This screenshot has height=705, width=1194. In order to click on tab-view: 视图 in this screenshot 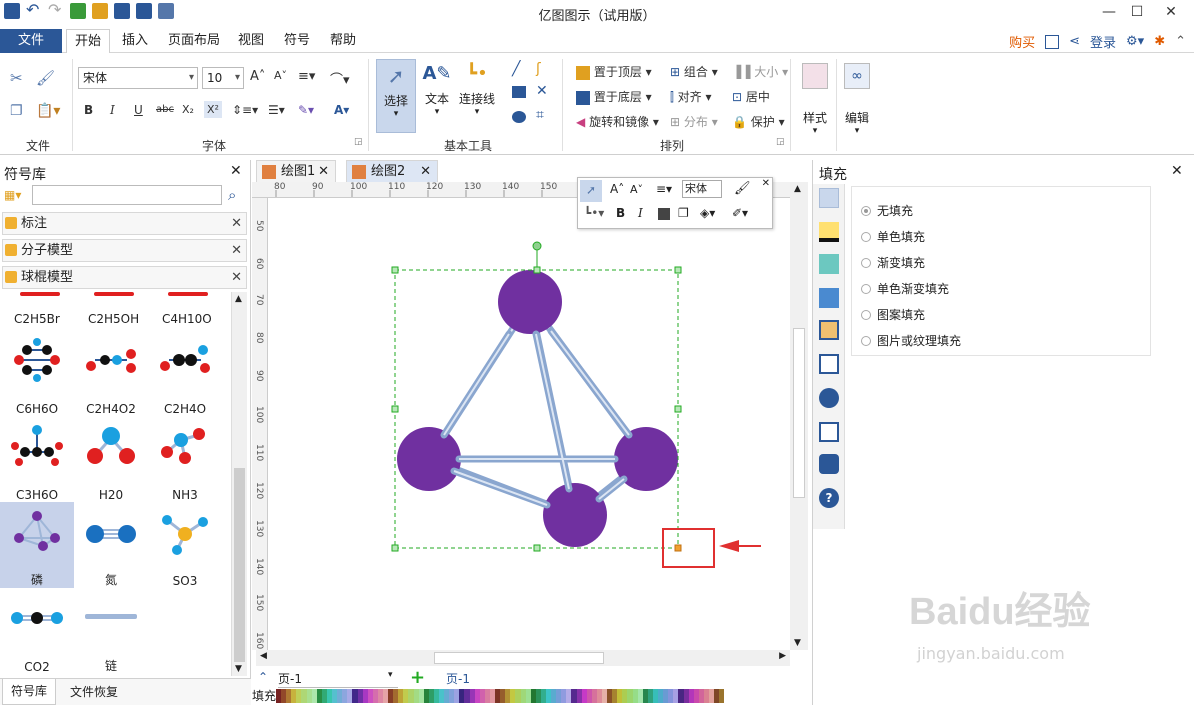, I will do `click(251, 41)`.